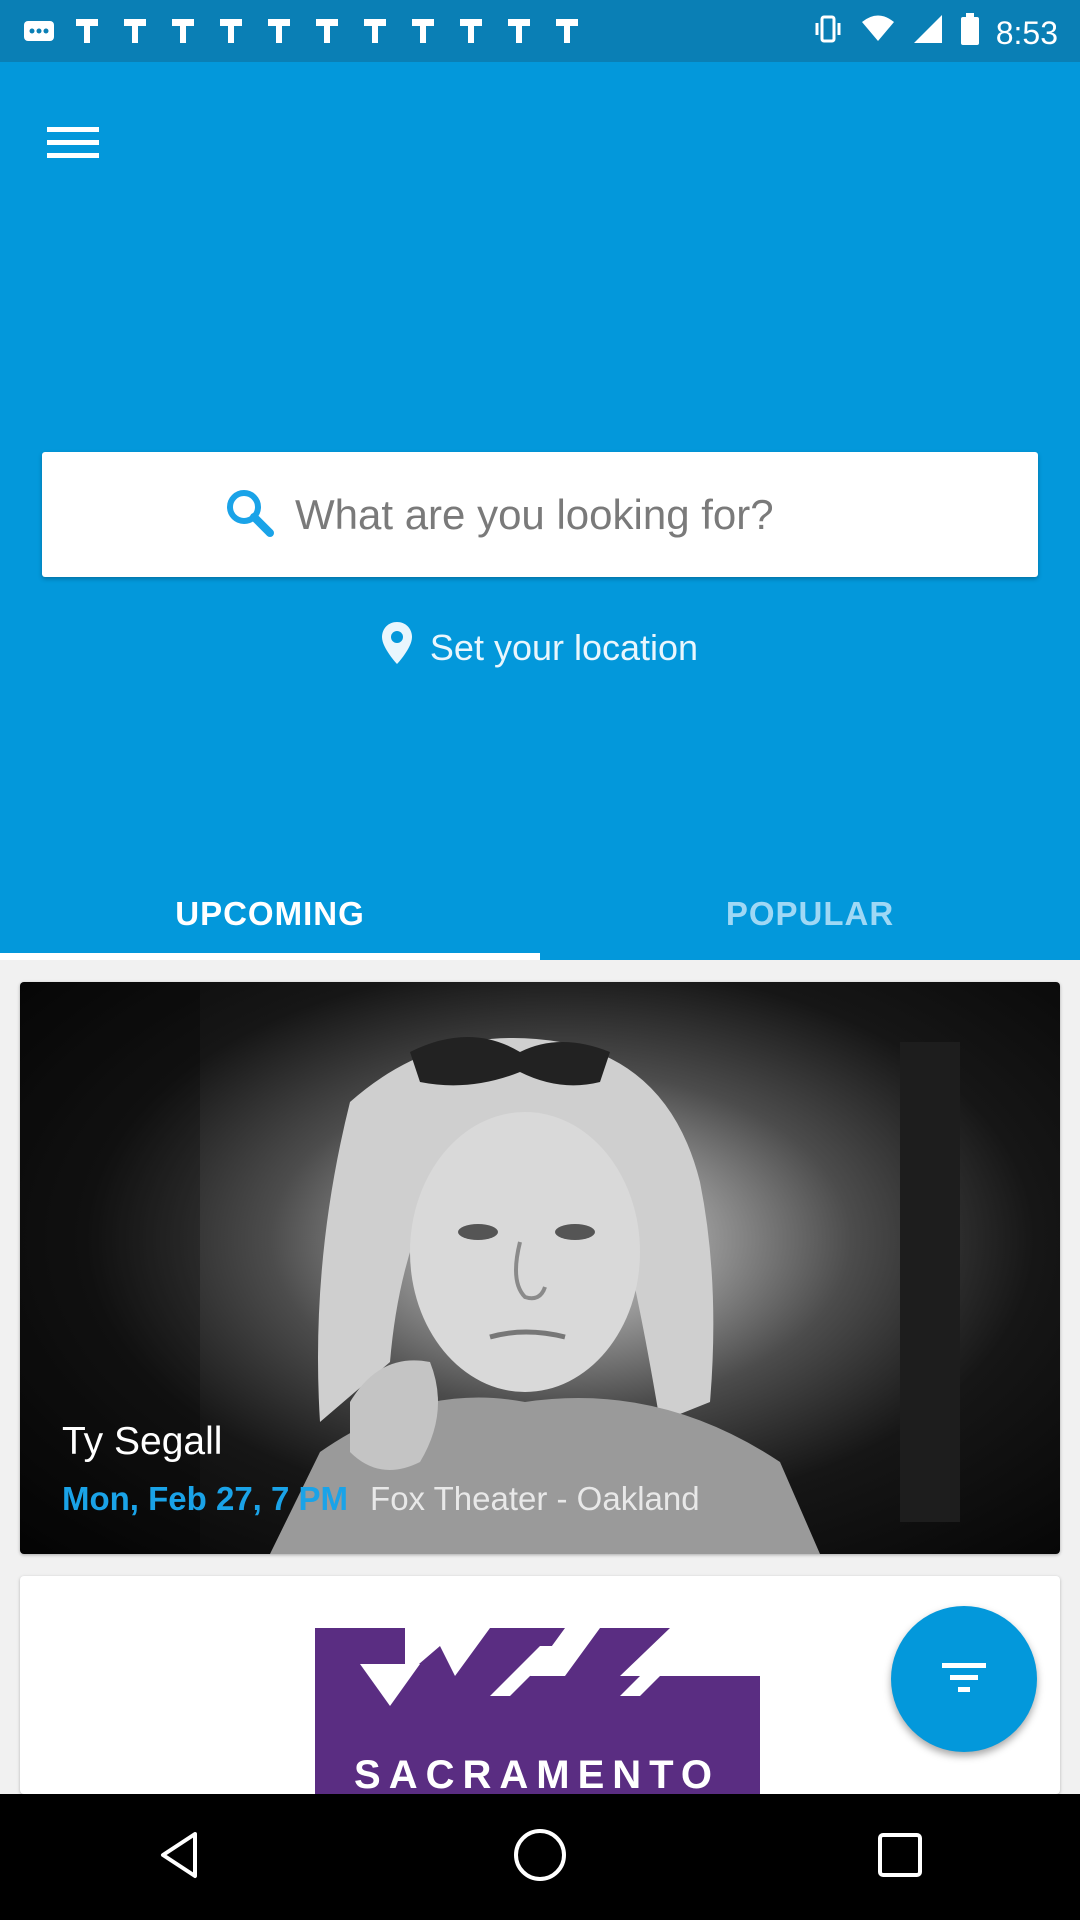 This screenshot has width=1080, height=1920. Describe the element at coordinates (928, 33) in the screenshot. I see `signal-icon` at that location.